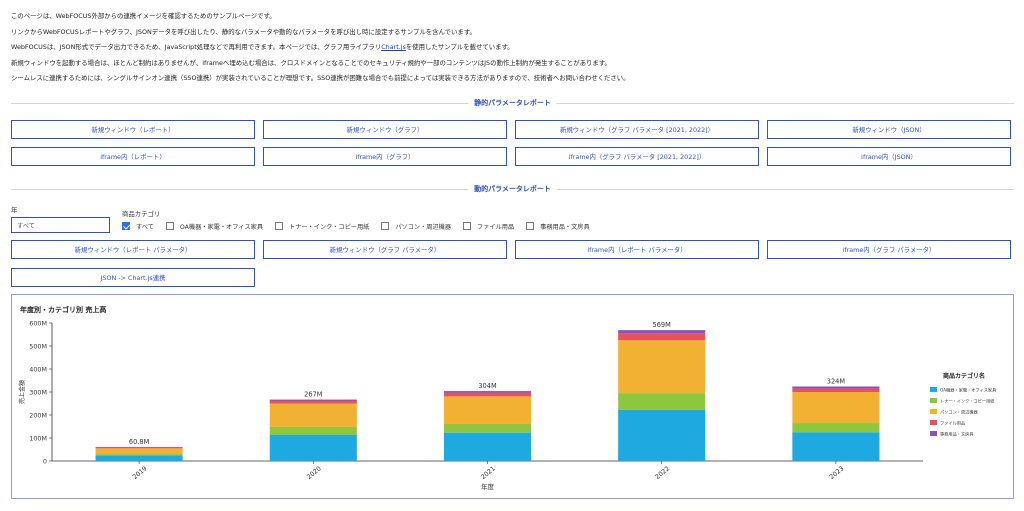 This screenshot has width=1024, height=511. I want to click on checkbox-file-label: ファイル用品, so click(496, 227).